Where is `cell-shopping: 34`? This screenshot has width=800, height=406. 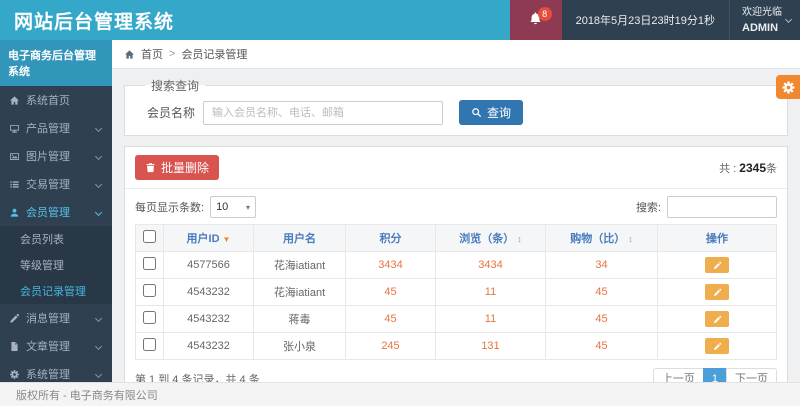
cell-shopping: 34 is located at coordinates (601, 265).